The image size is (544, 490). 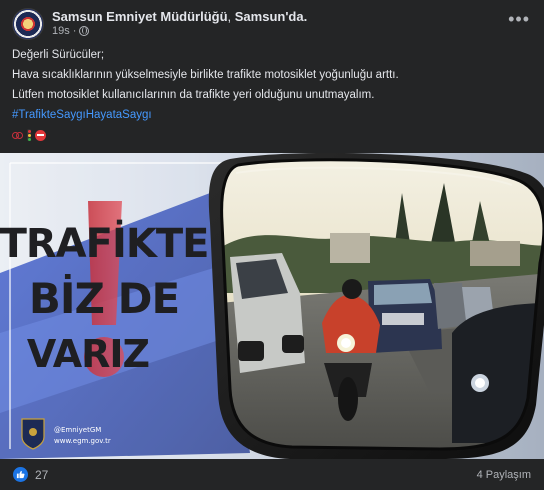 I want to click on post-footer: 27 4 Paylaşım, so click(x=272, y=474).